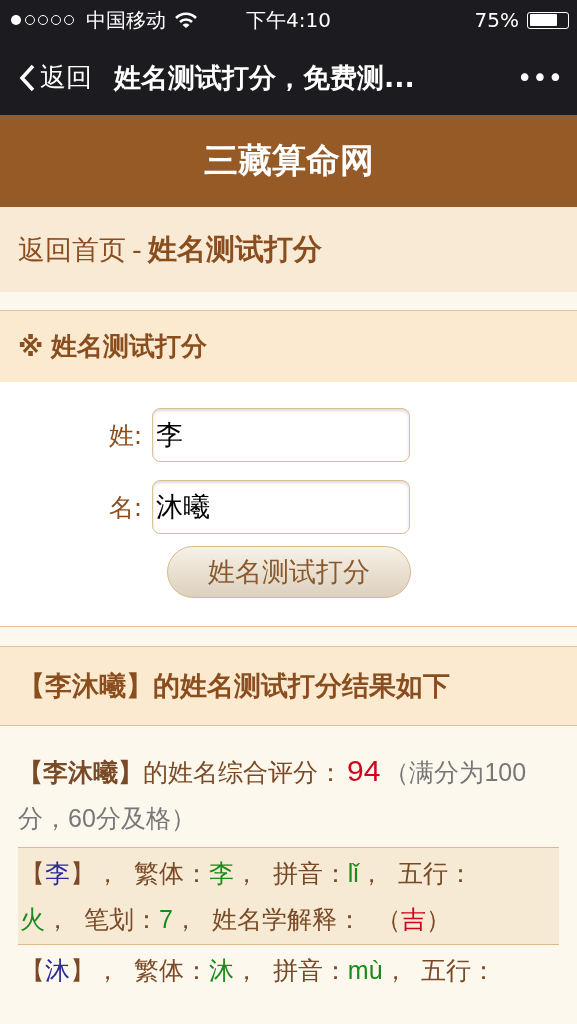 This screenshot has height=1024, width=577. Describe the element at coordinates (72, 249) in the screenshot. I see `home-link: 返回首页` at that location.